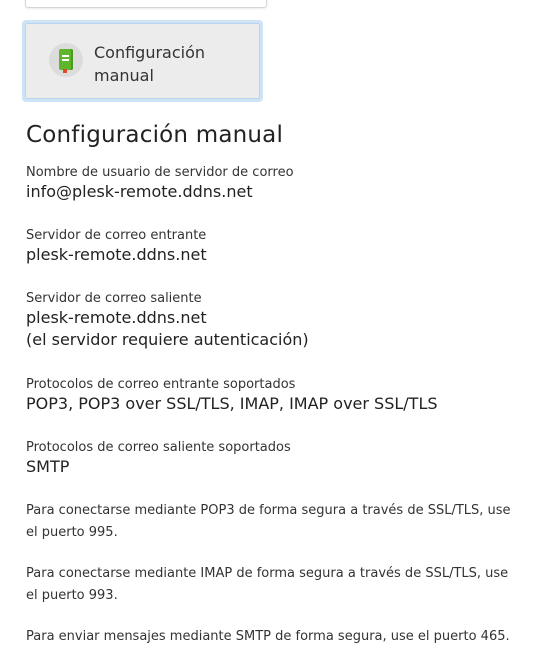 The image size is (535, 653). I want to click on option-icon-circle, so click(66, 60).